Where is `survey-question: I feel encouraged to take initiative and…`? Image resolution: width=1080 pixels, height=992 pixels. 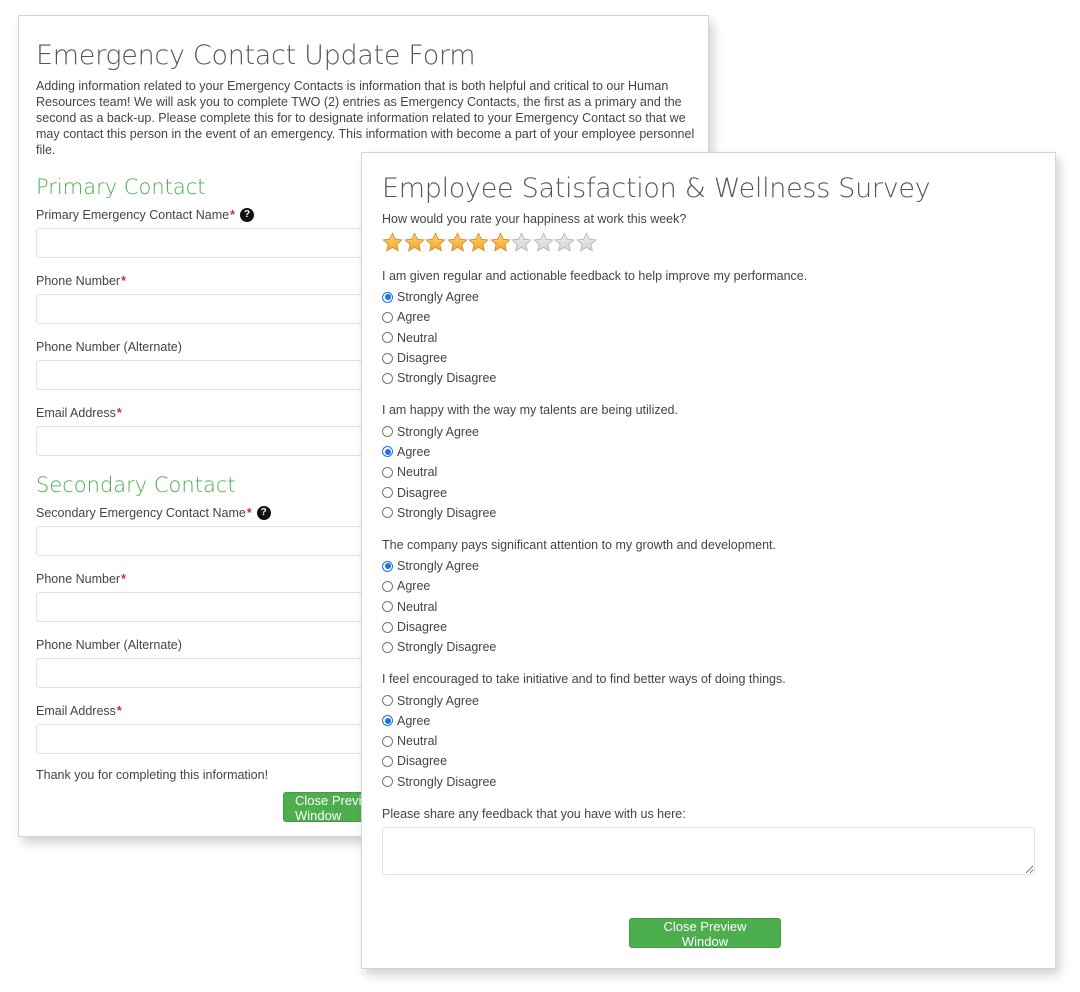
survey-question: I feel encouraged to take initiative and… is located at coordinates (708, 731).